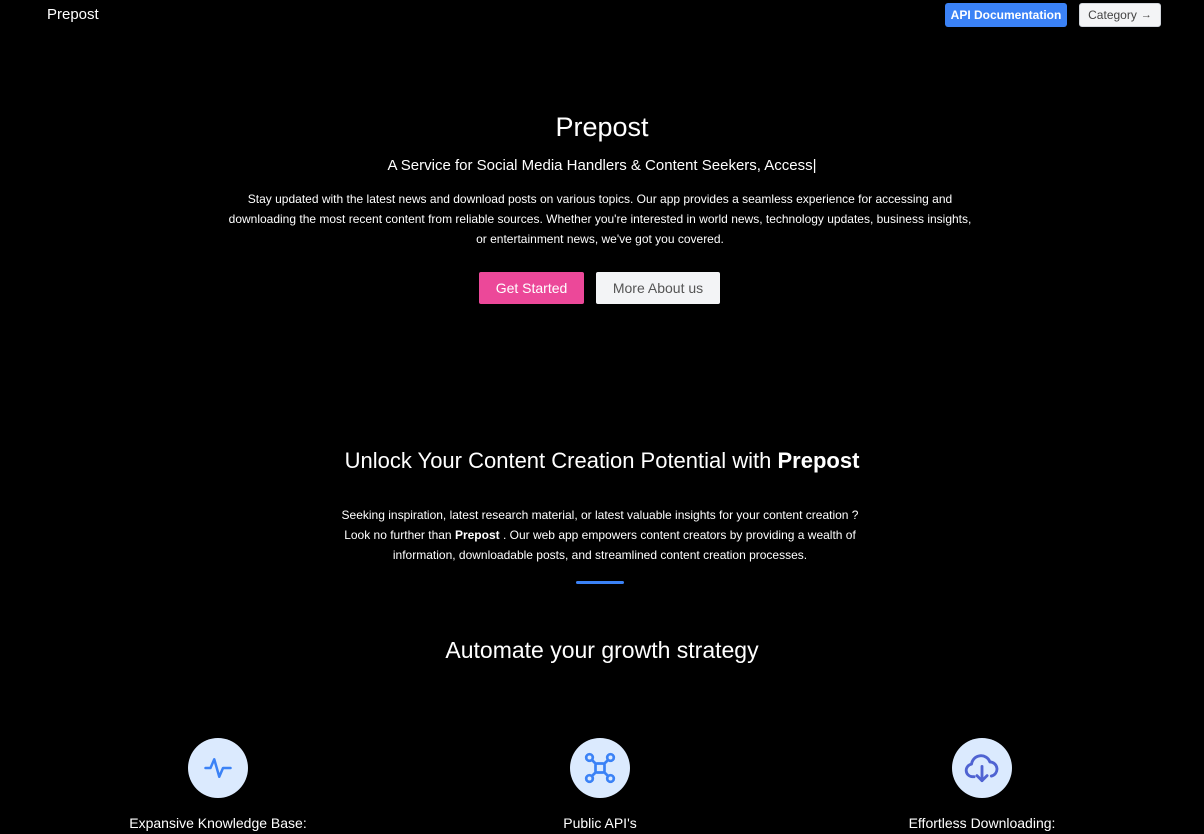 Image resolution: width=1204 pixels, height=834 pixels. Describe the element at coordinates (602, 127) in the screenshot. I see `hero-title: Prepost` at that location.